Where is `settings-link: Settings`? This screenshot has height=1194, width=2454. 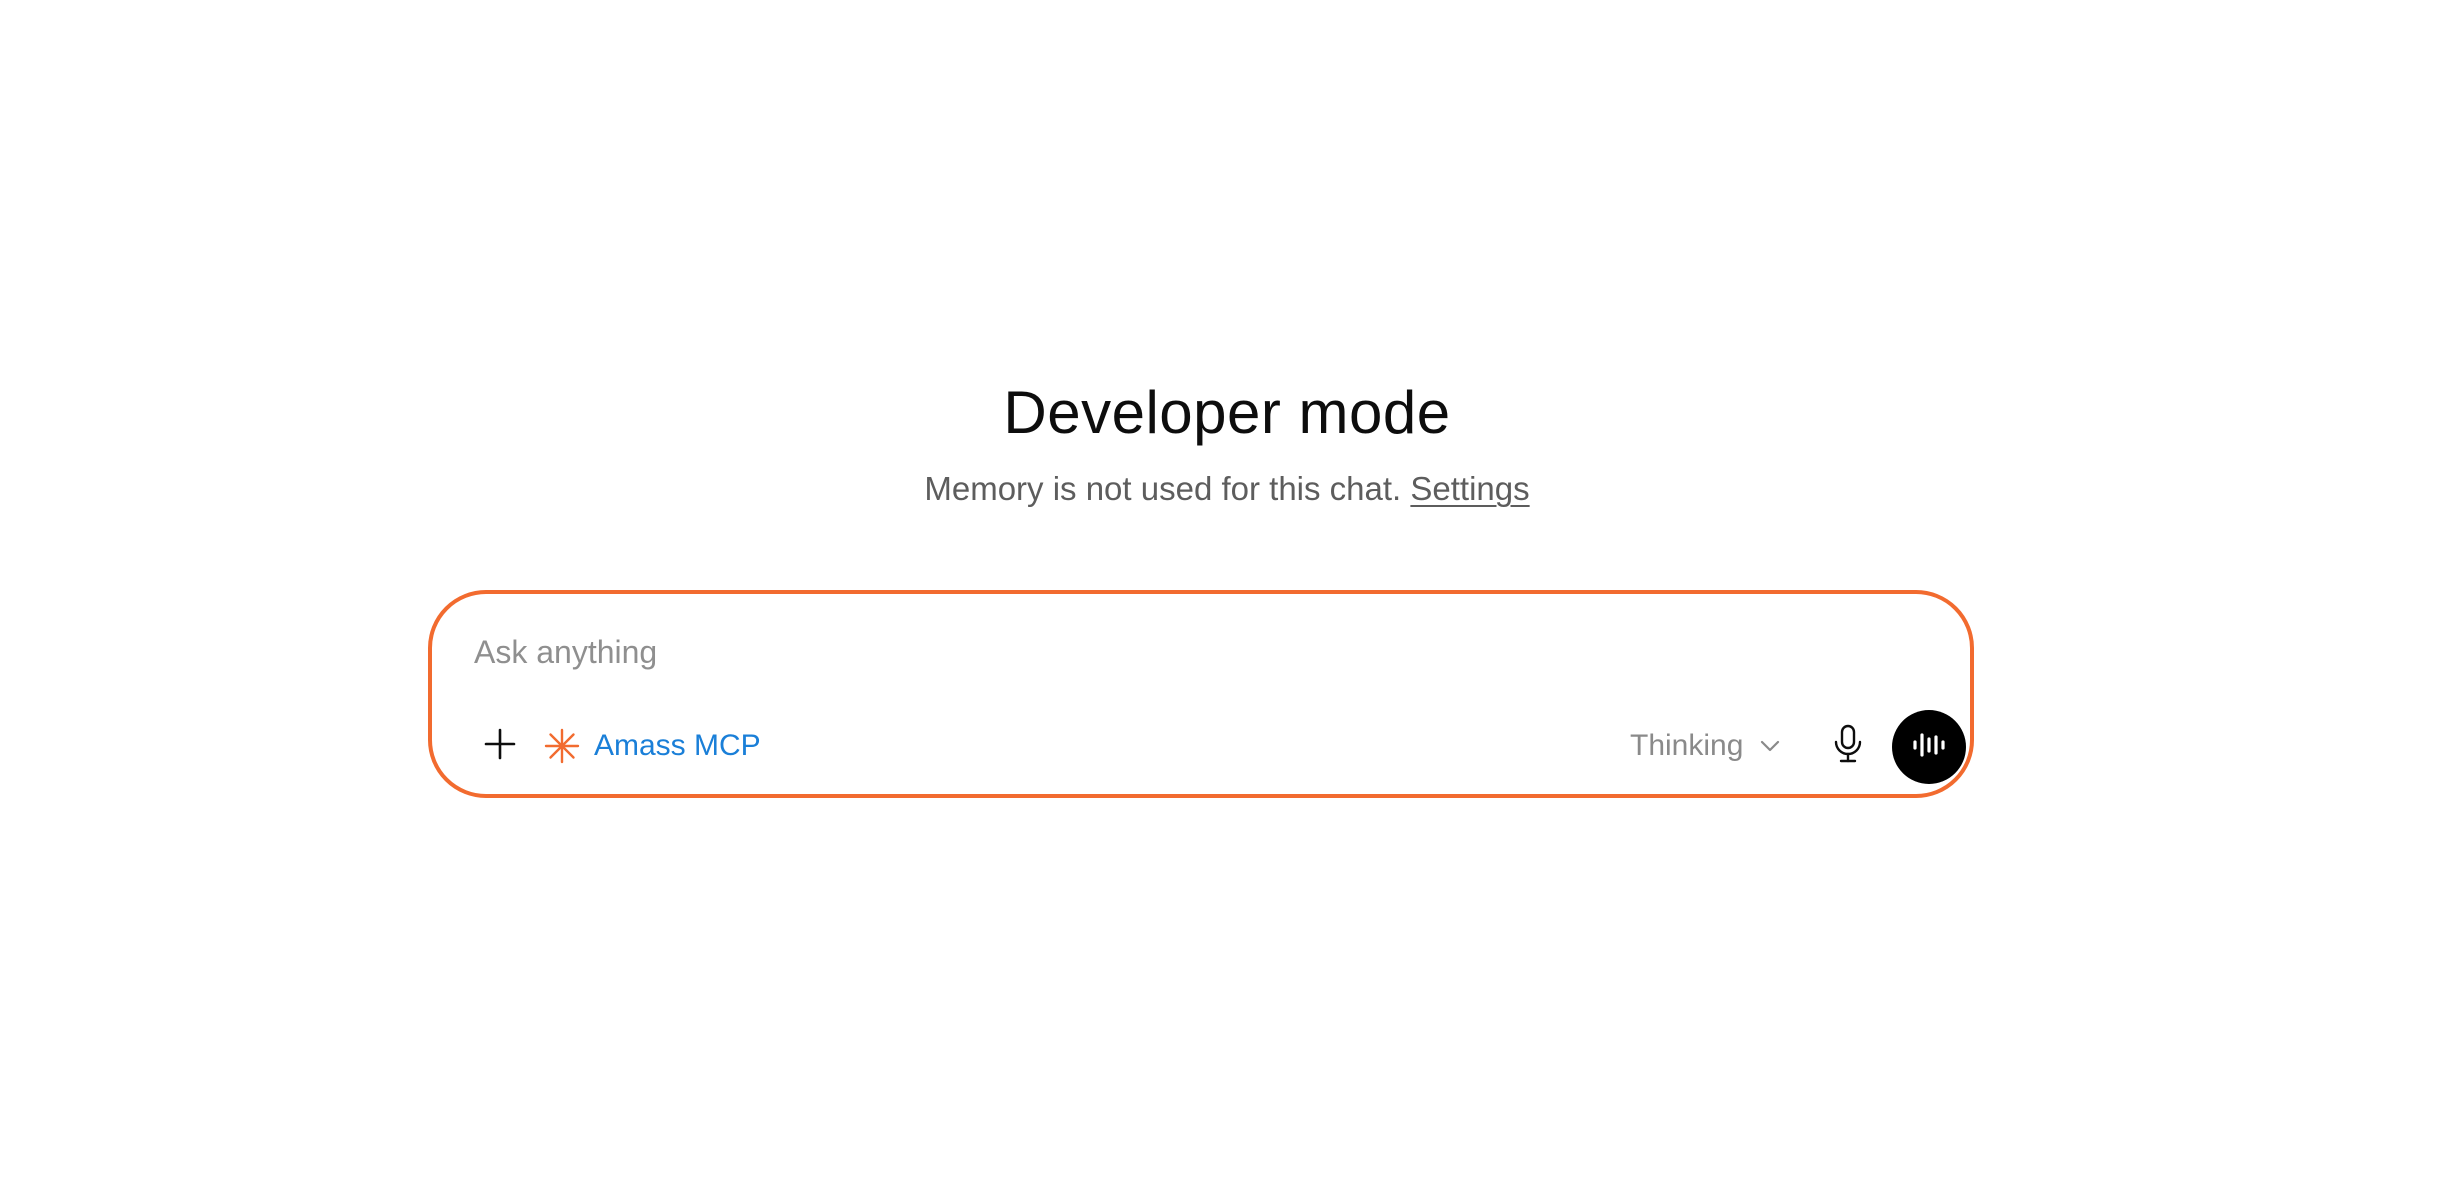 settings-link: Settings is located at coordinates (1469, 488).